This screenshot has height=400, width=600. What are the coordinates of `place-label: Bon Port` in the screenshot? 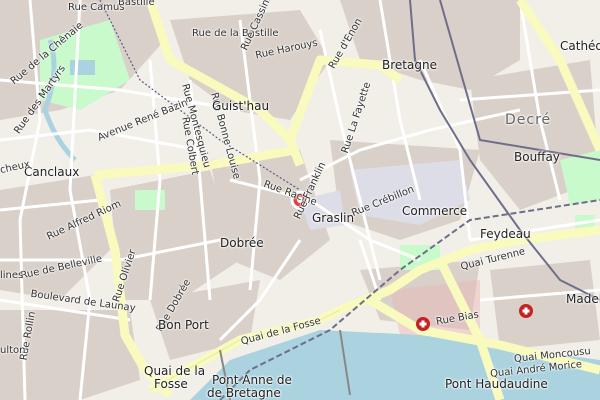 It's located at (183, 325).